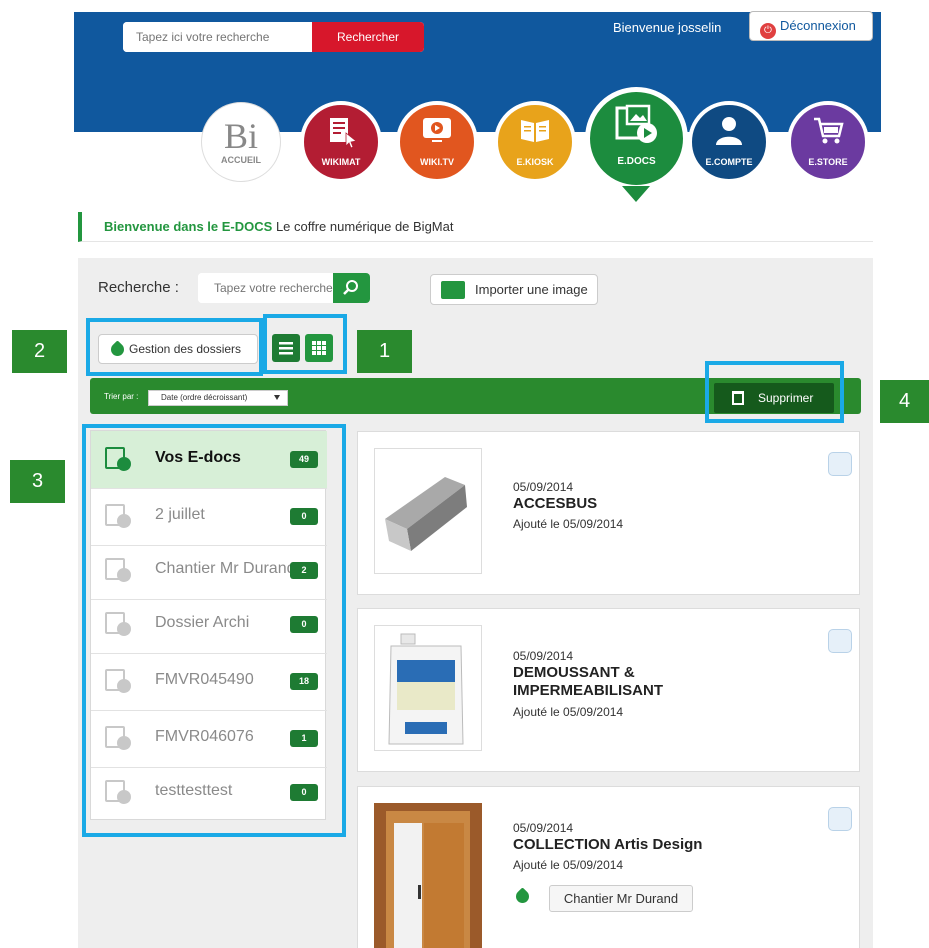 This screenshot has height=948, width=929. I want to click on top-search: Rechercher, so click(273, 37).